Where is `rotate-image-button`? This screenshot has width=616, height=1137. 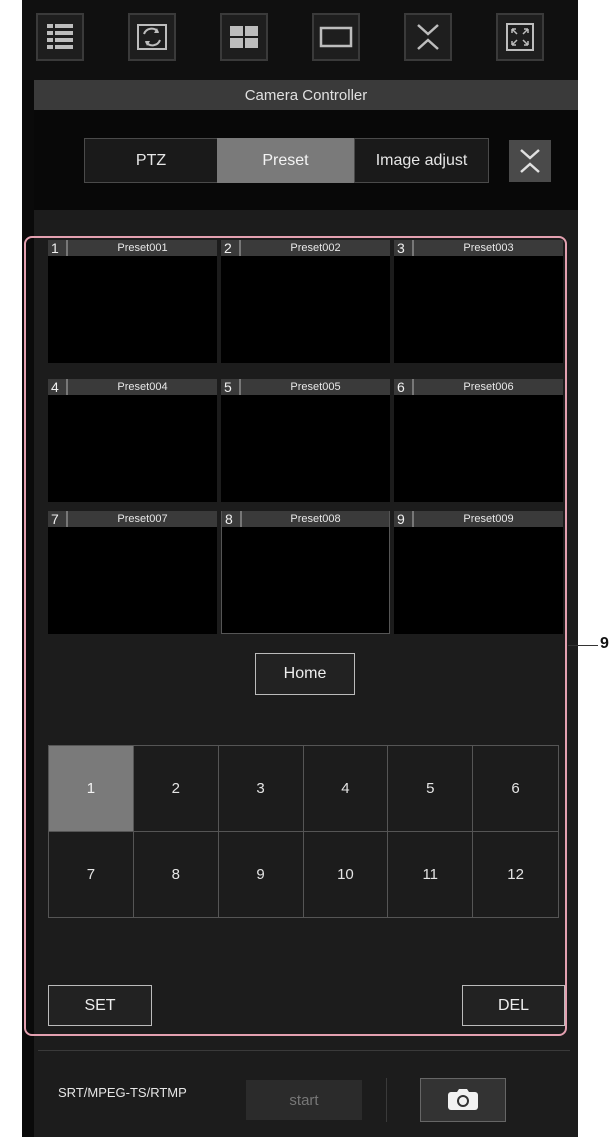 rotate-image-button is located at coordinates (152, 37).